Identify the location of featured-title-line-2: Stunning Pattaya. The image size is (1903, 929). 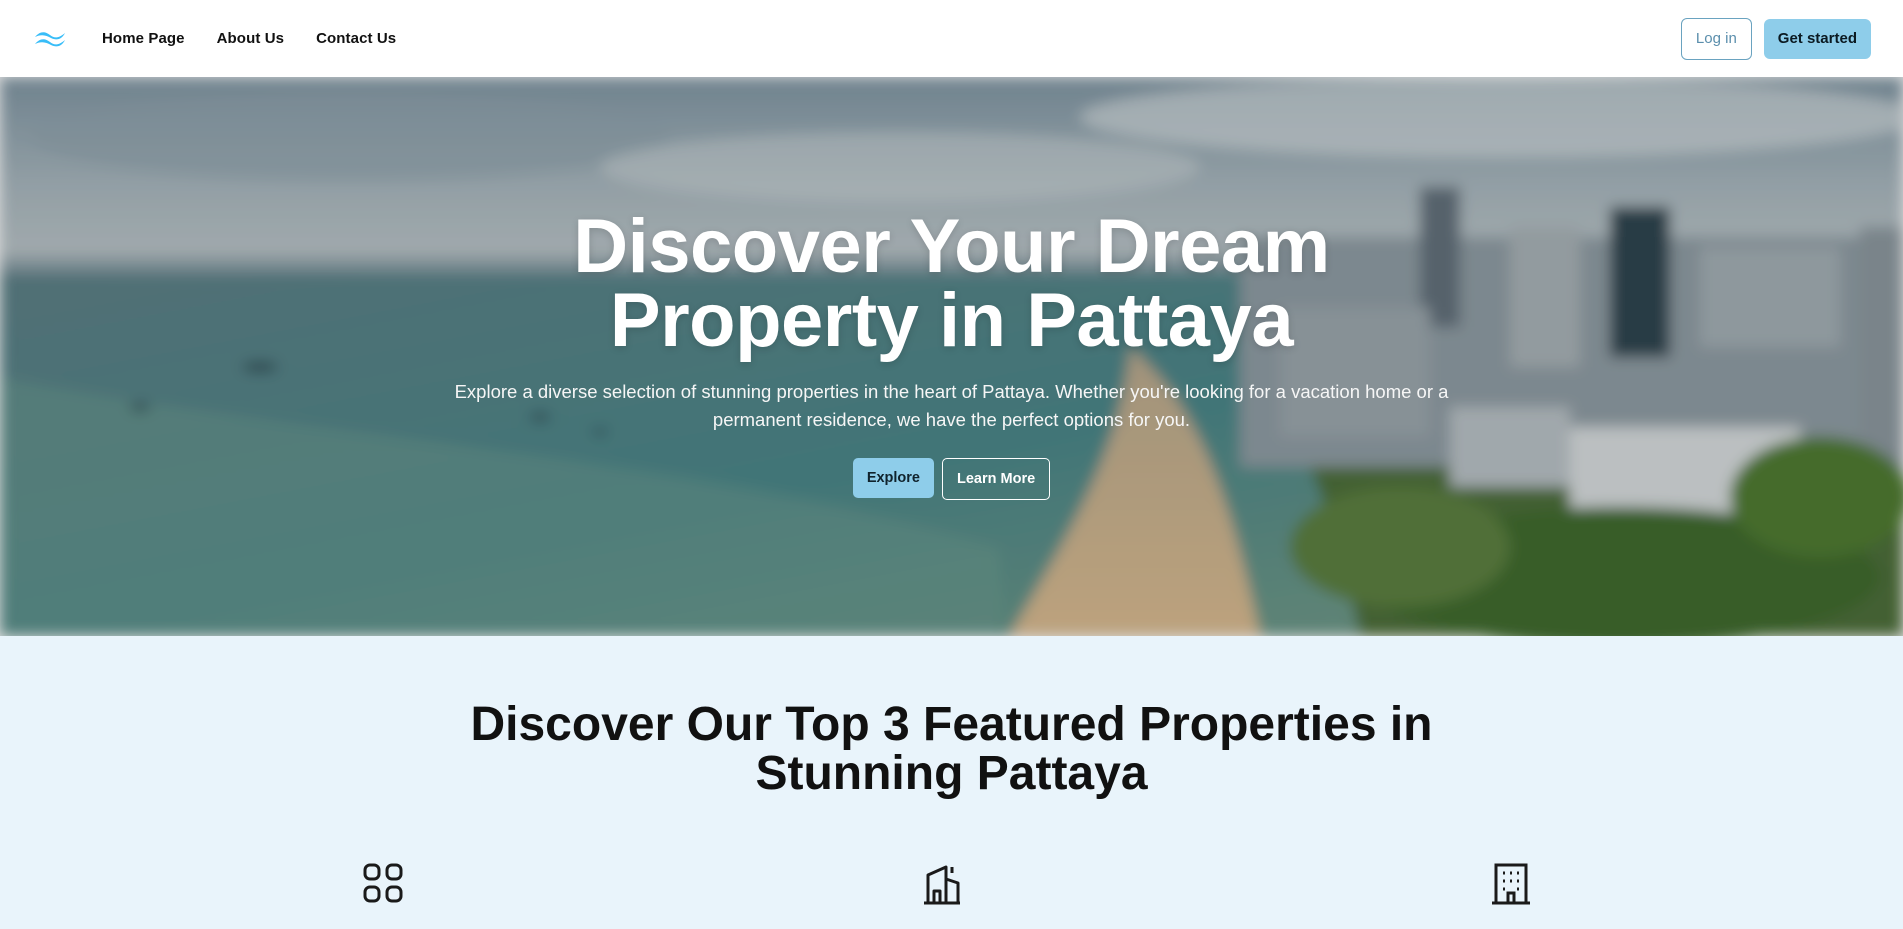
(951, 773).